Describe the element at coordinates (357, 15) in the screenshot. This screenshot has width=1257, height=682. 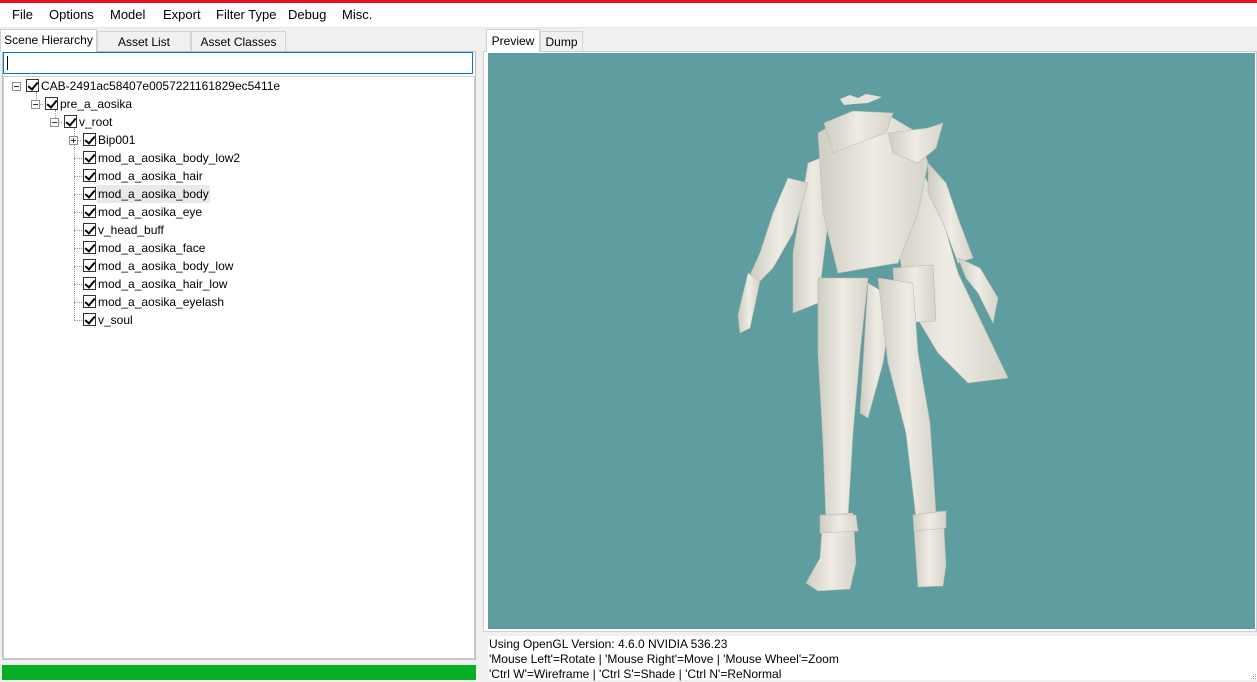
I see `menu-misc: Misc.` at that location.